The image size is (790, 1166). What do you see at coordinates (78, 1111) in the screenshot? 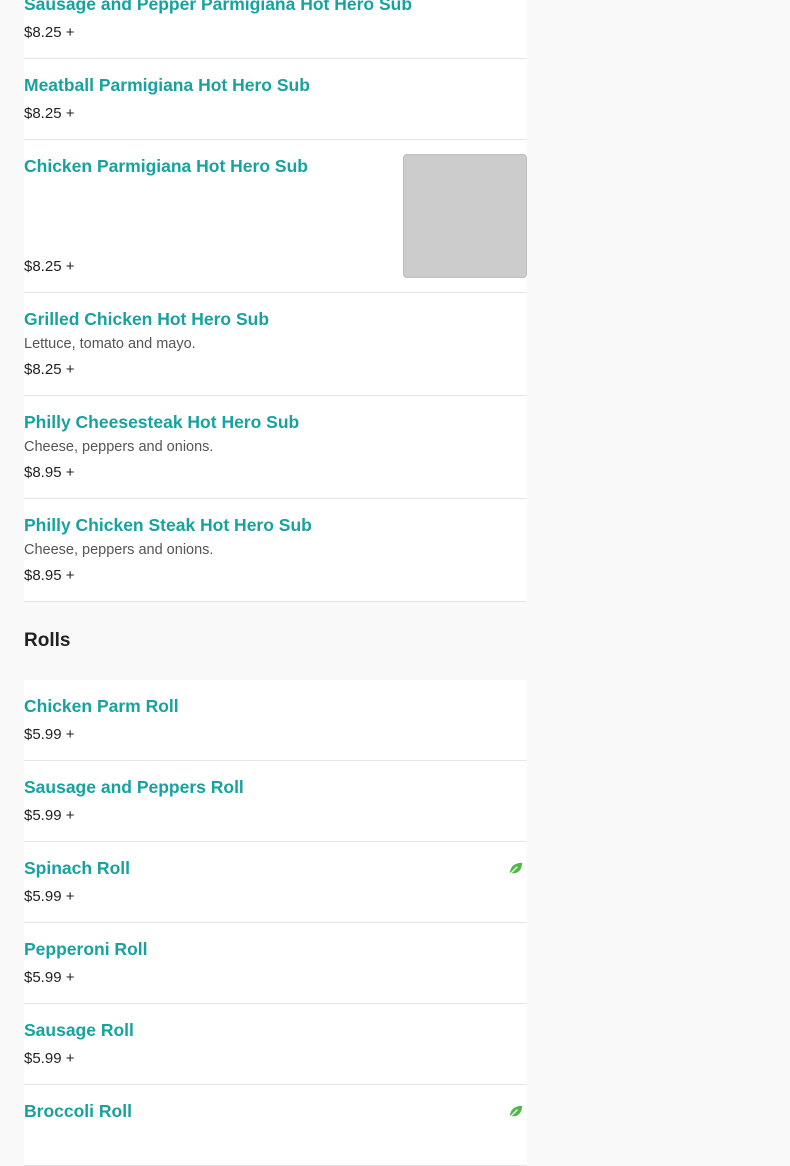
I see `item-name: Broccoli Roll` at bounding box center [78, 1111].